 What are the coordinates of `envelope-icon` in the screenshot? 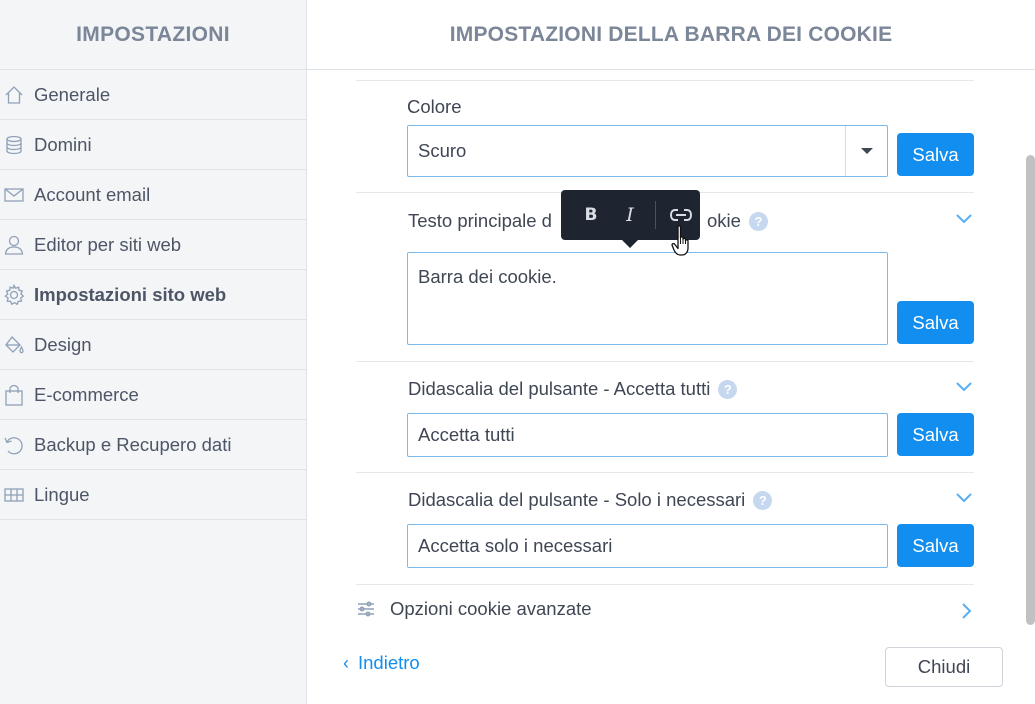 It's located at (14, 195).